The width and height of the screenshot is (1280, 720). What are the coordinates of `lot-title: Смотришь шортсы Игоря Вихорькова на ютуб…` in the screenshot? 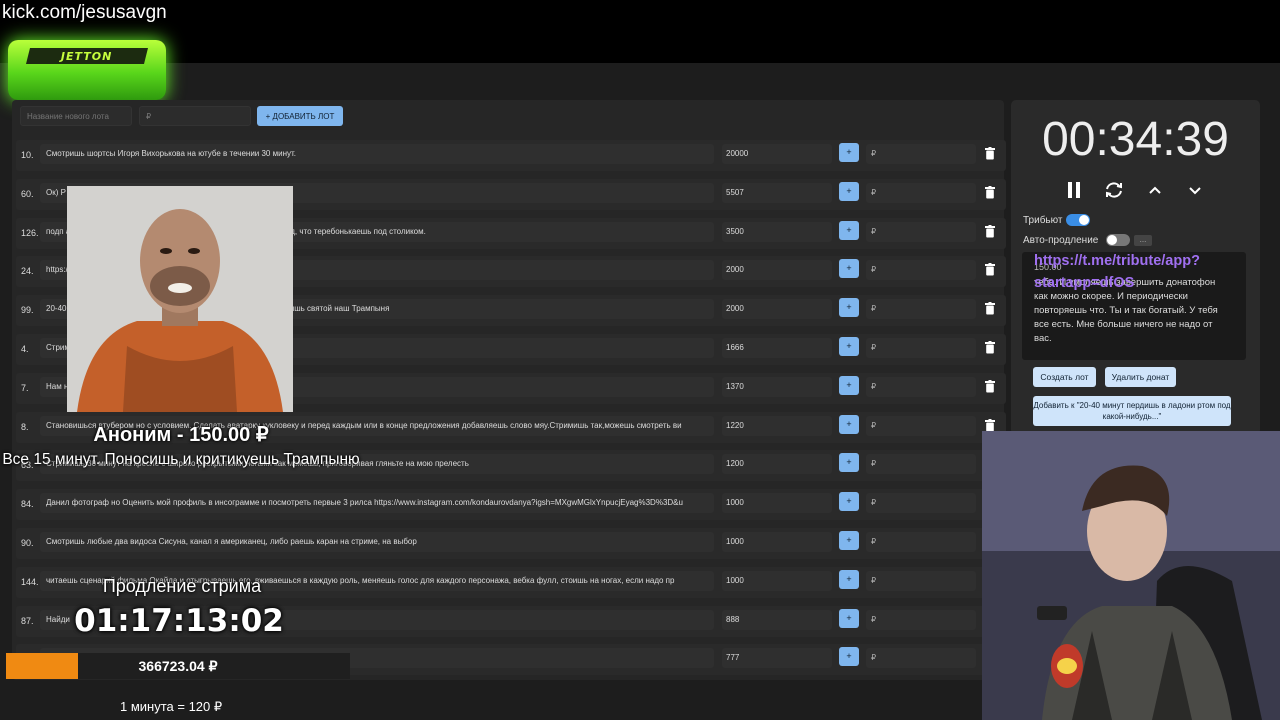 It's located at (377, 154).